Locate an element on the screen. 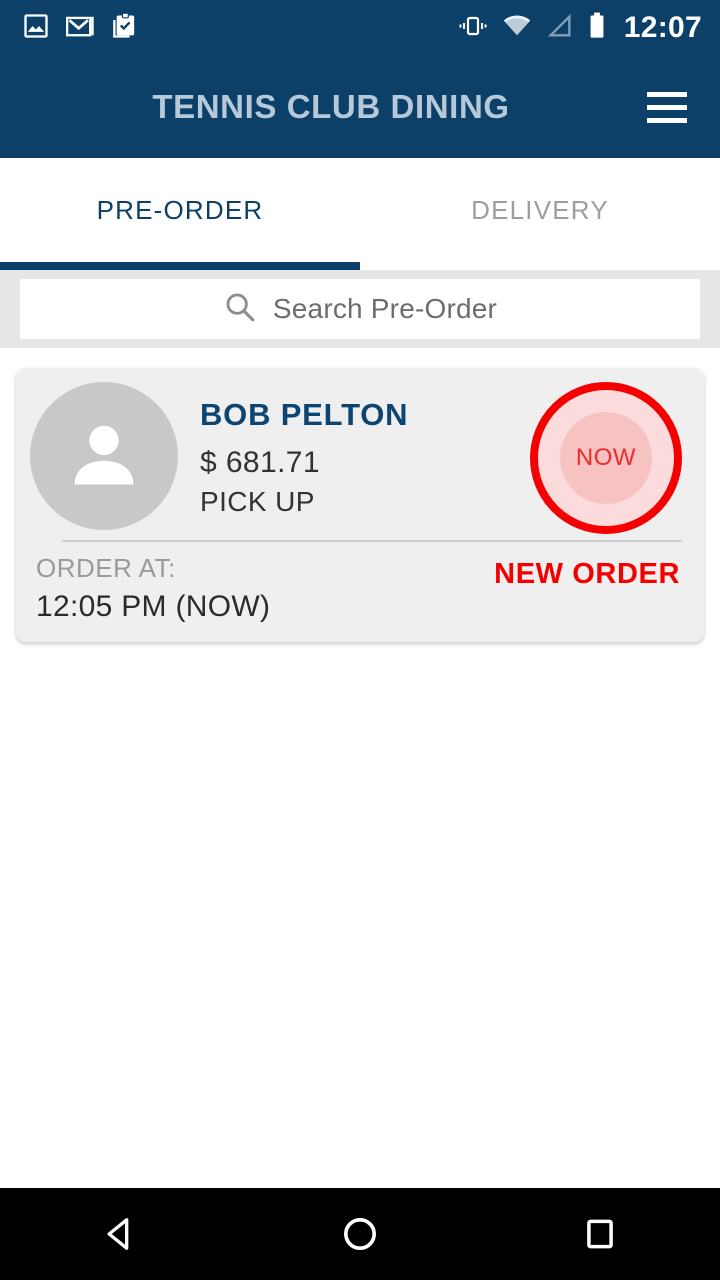  tab-pre-order: PRE-ORDER is located at coordinates (180, 214).